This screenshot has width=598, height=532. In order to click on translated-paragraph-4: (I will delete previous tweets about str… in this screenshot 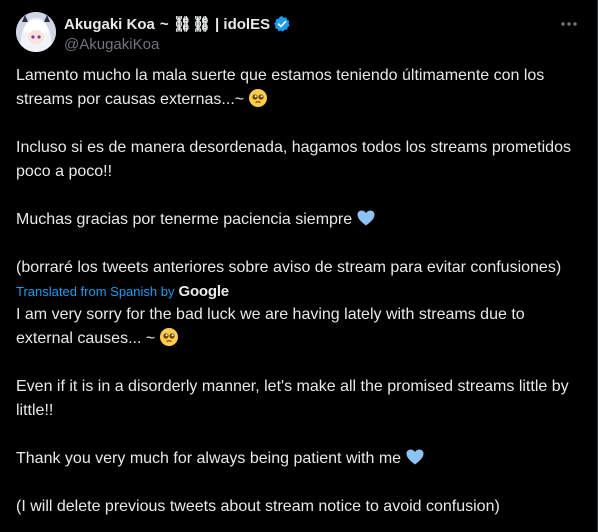, I will do `click(258, 506)`.